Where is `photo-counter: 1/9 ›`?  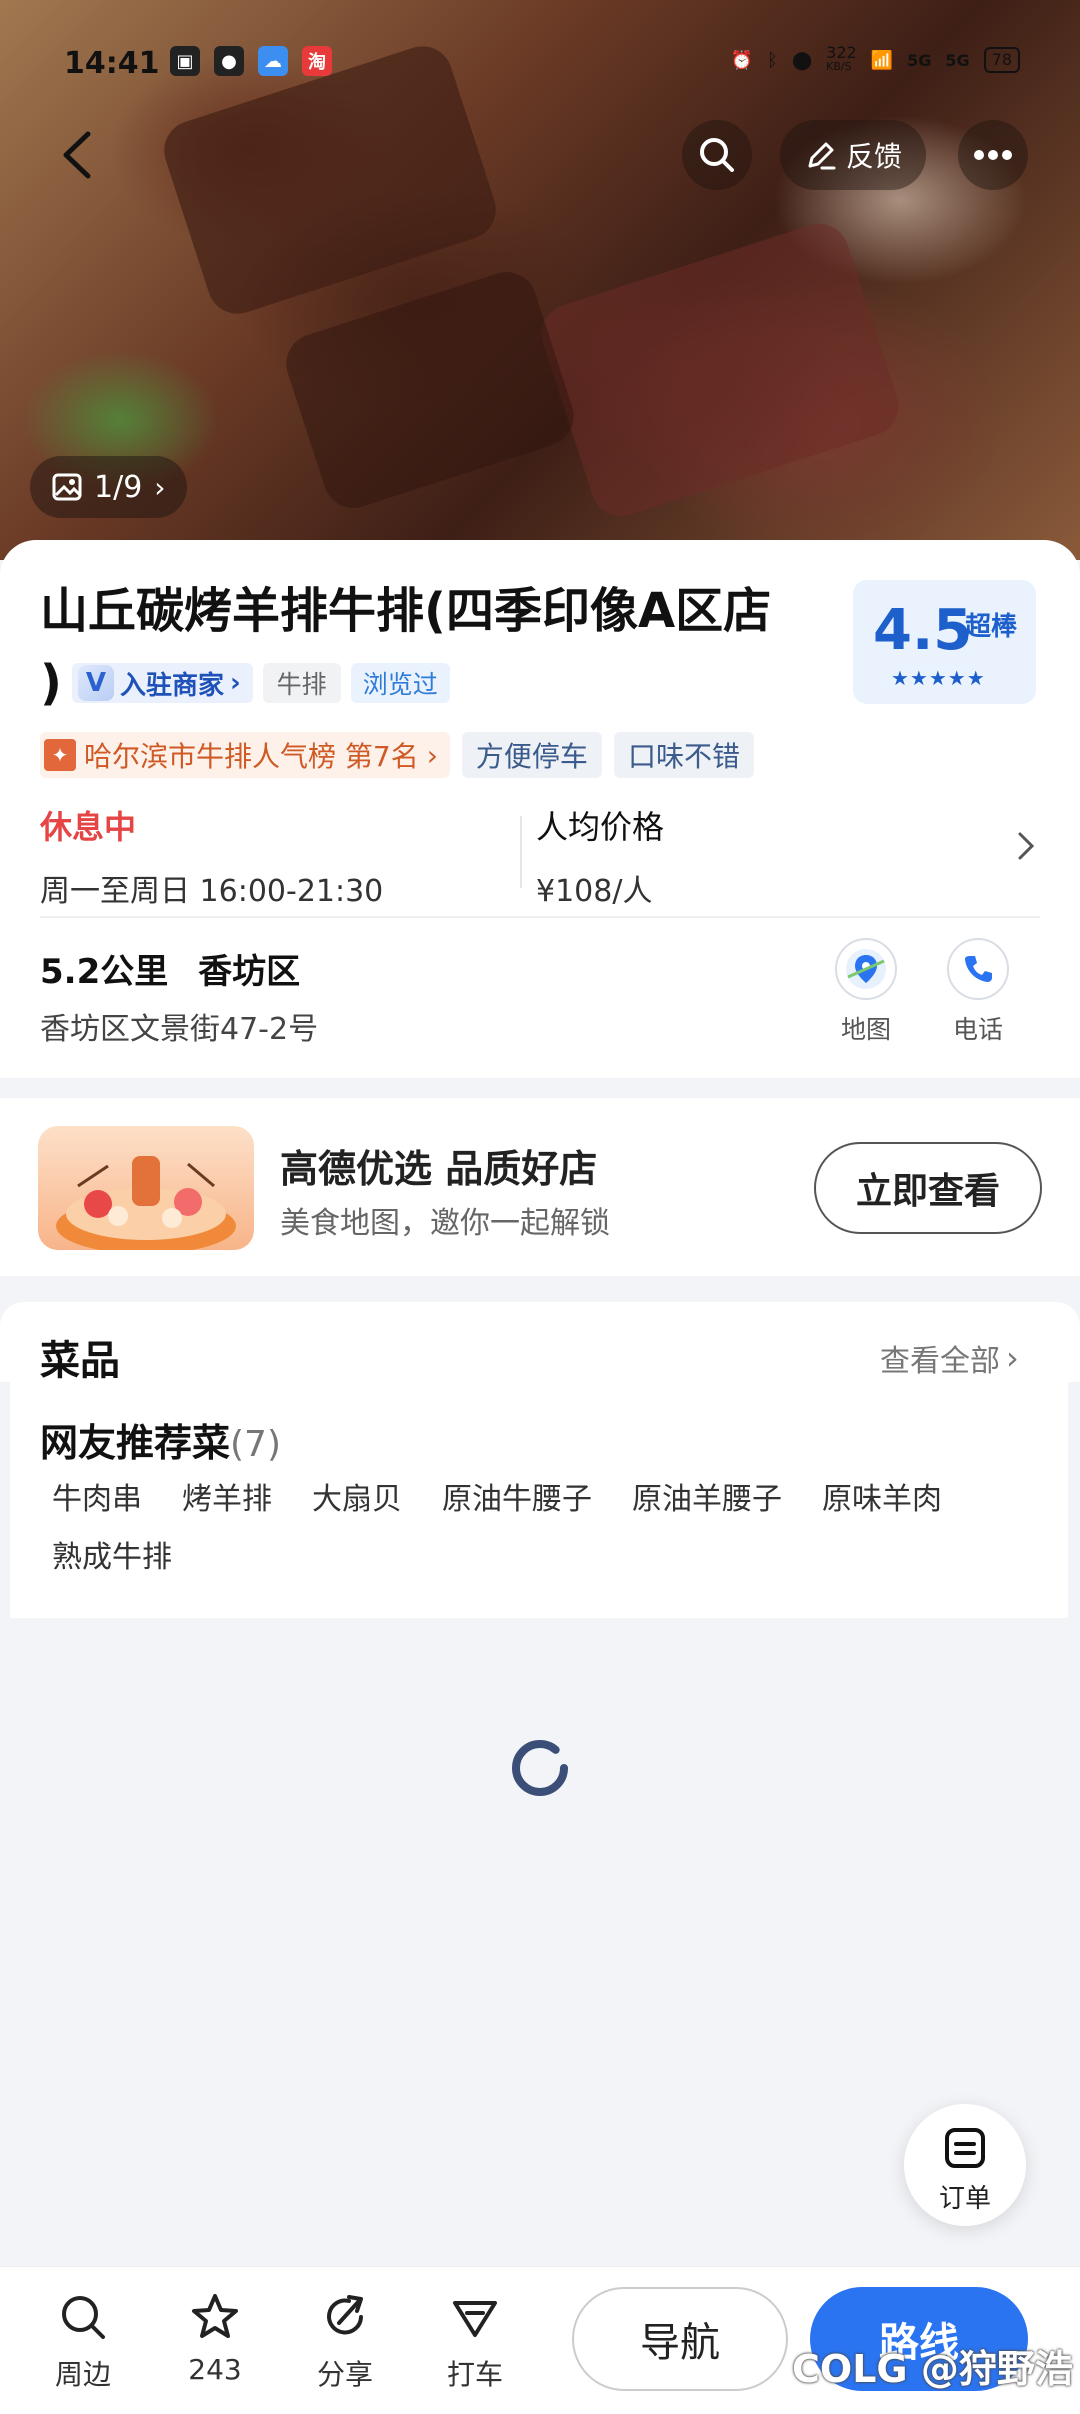 photo-counter: 1/9 › is located at coordinates (109, 487).